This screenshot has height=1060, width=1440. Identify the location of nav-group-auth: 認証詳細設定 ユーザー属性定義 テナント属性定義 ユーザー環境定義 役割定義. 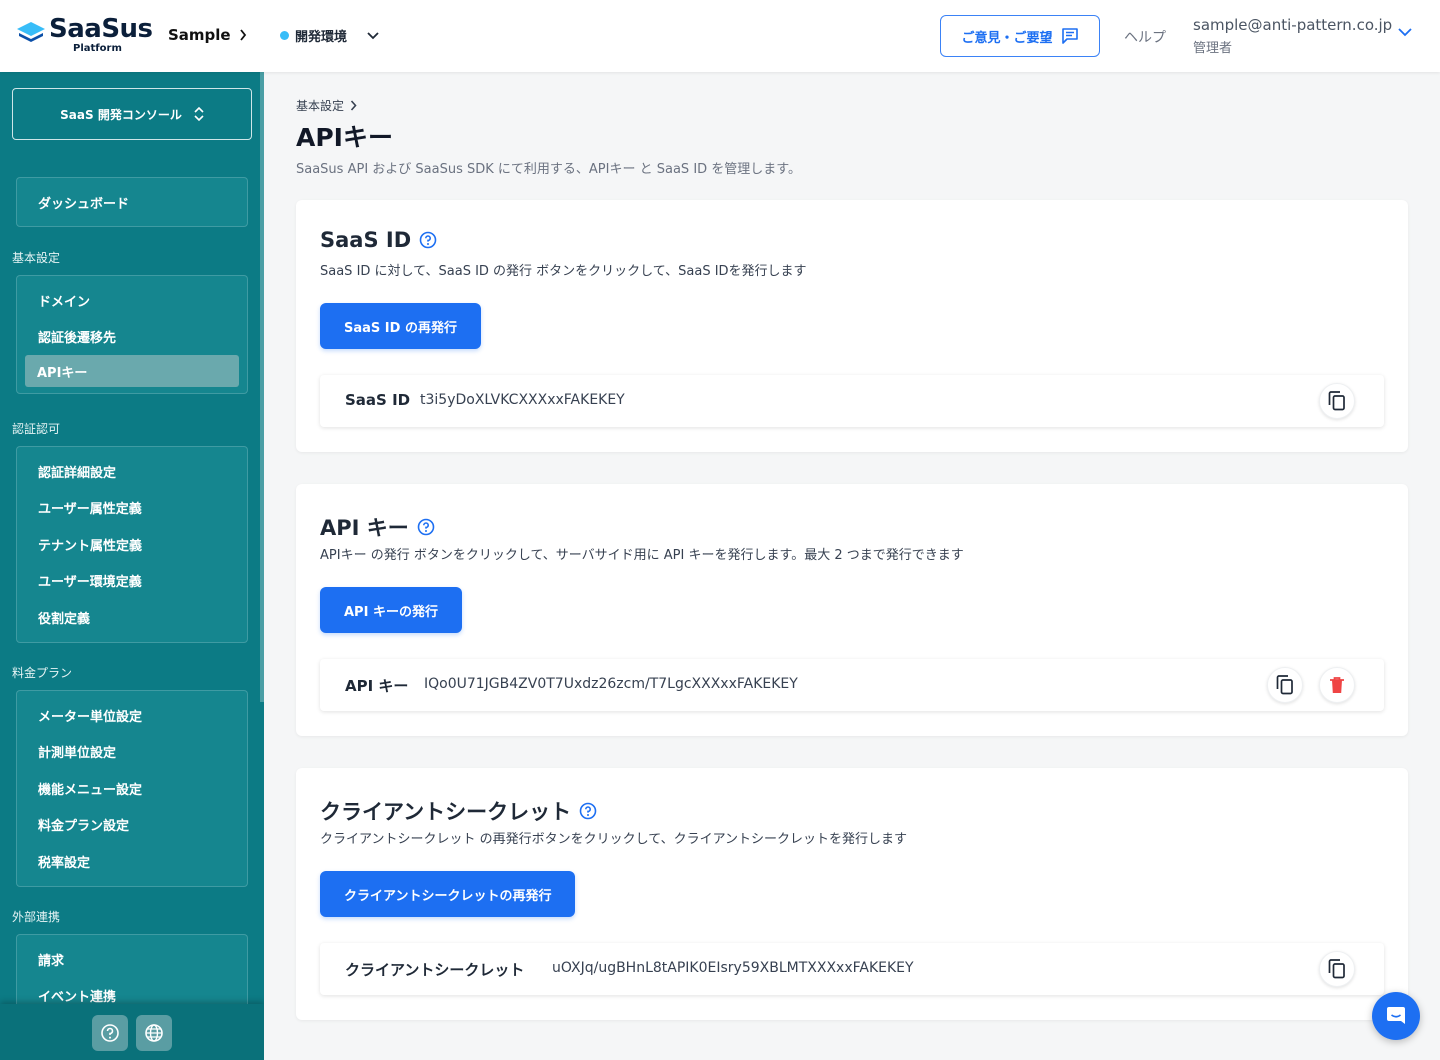
(132, 544).